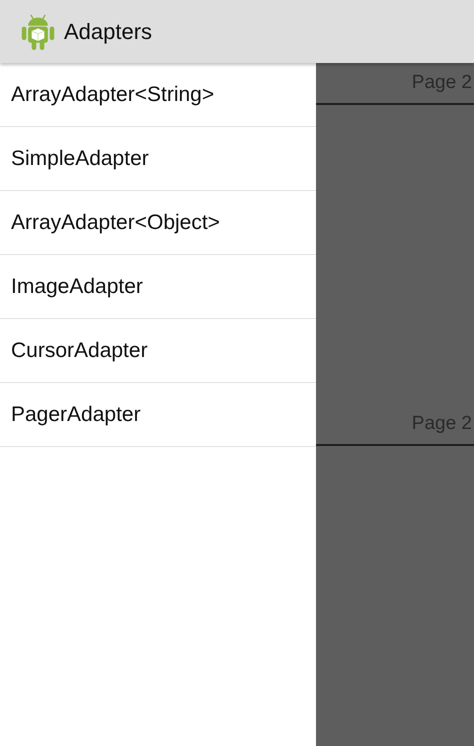  What do you see at coordinates (108, 31) in the screenshot?
I see `app-title: Adapters` at bounding box center [108, 31].